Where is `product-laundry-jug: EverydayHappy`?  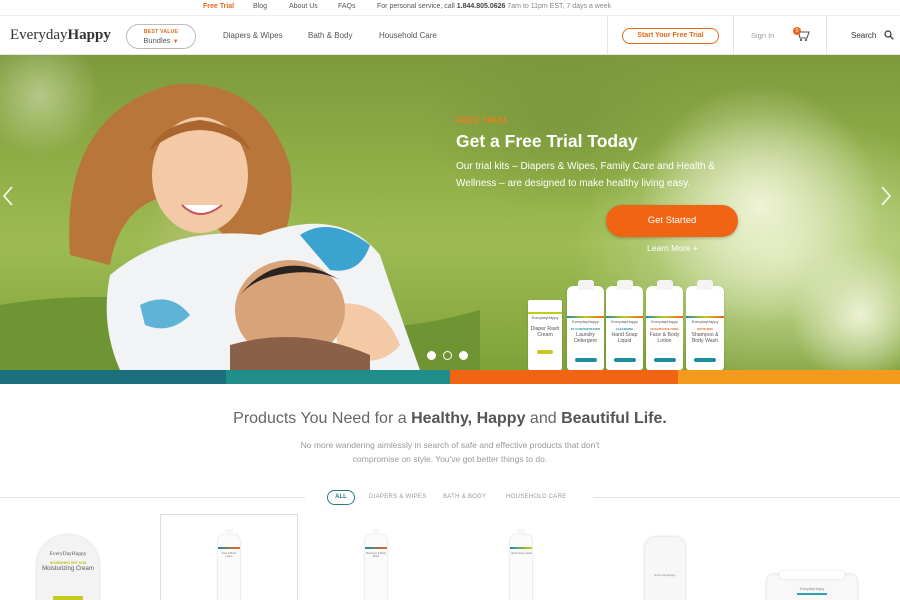
product-laundry-jug: EverydayHappy is located at coordinates (665, 568).